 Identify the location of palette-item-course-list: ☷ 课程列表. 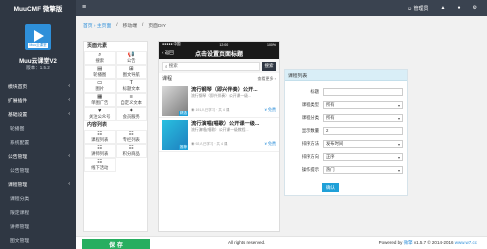
(100, 137).